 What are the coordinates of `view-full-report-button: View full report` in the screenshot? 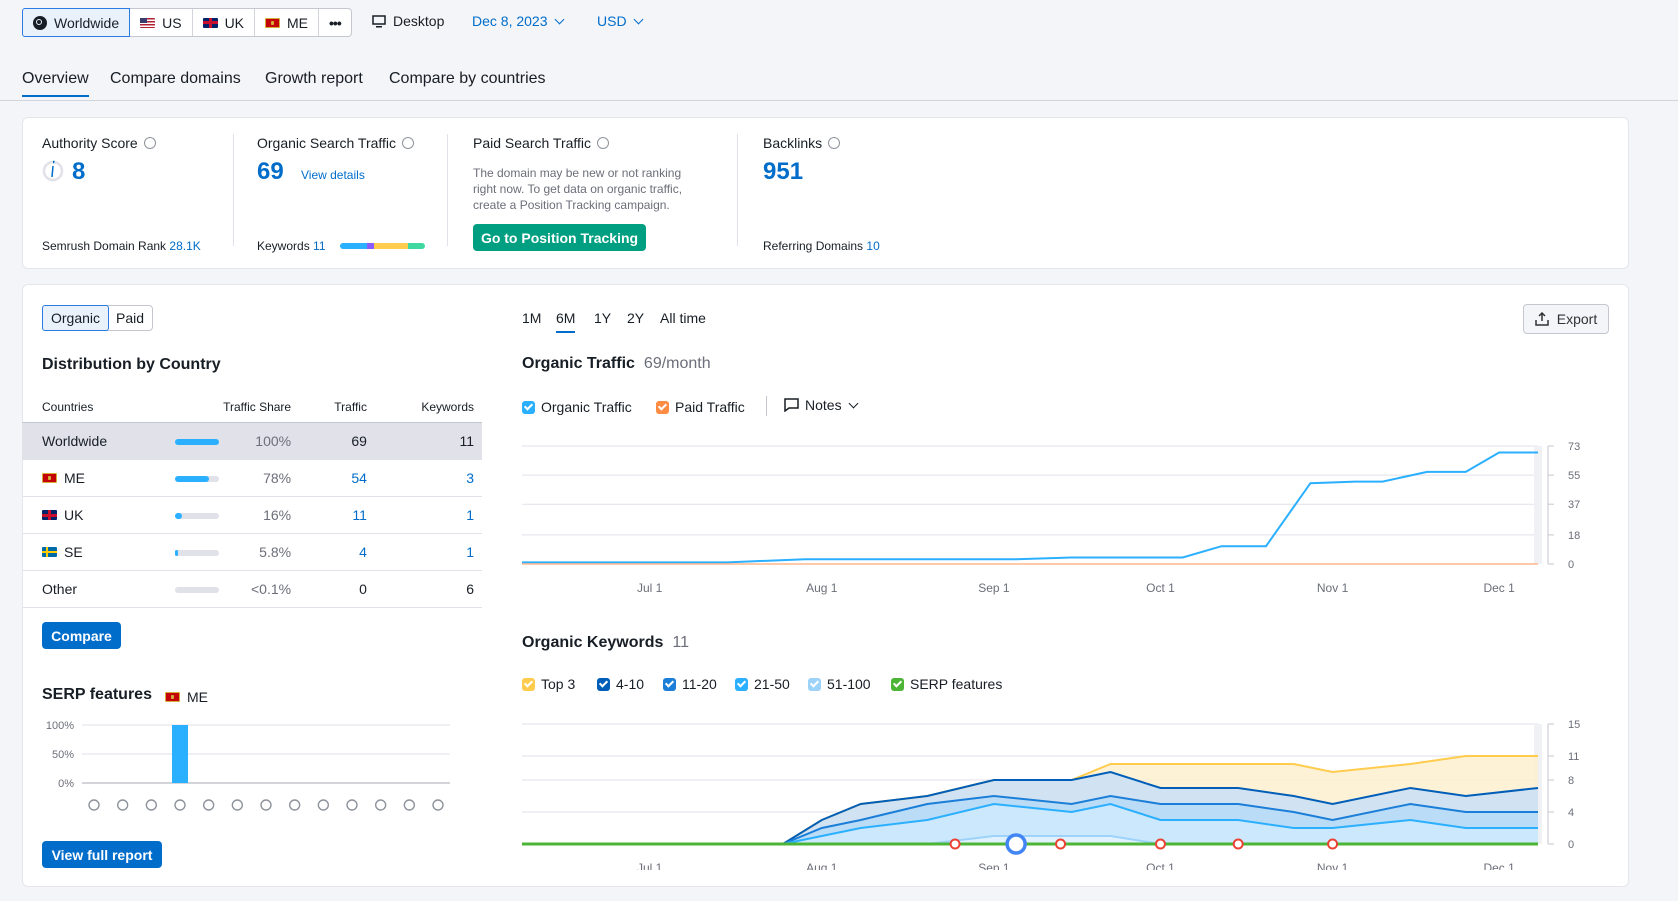 It's located at (102, 854).